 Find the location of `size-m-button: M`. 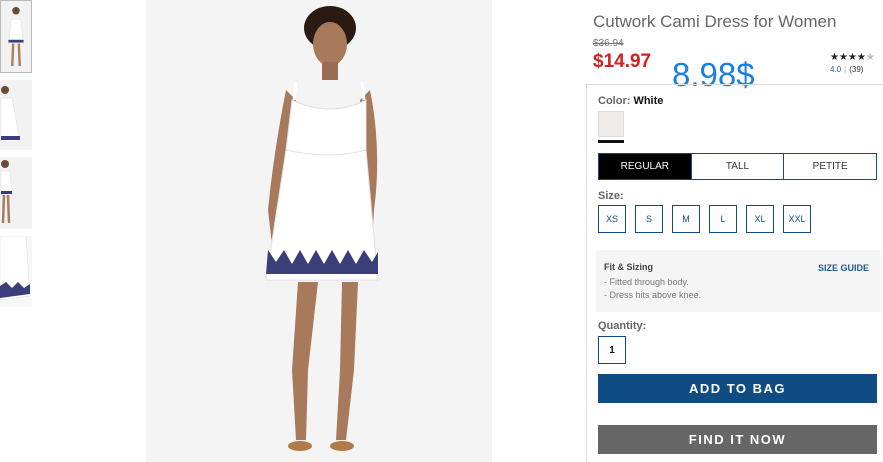

size-m-button: M is located at coordinates (686, 219).